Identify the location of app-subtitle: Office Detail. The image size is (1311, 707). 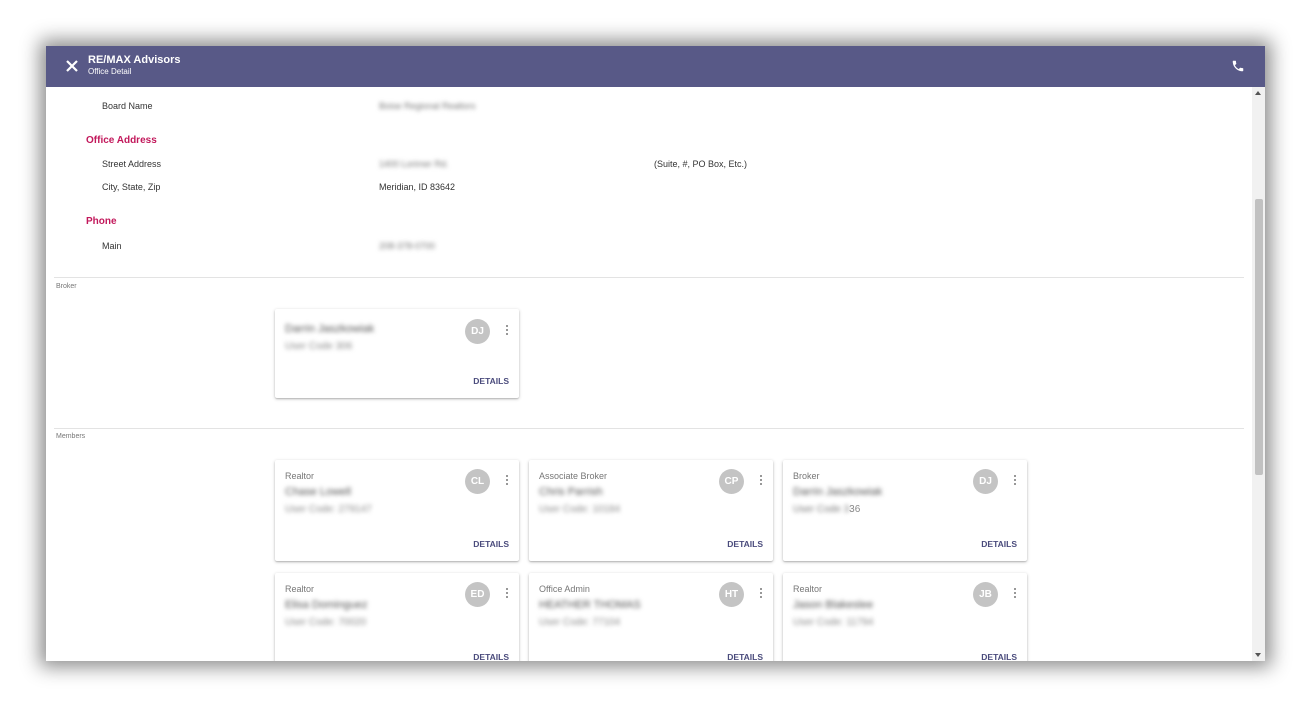
(110, 71).